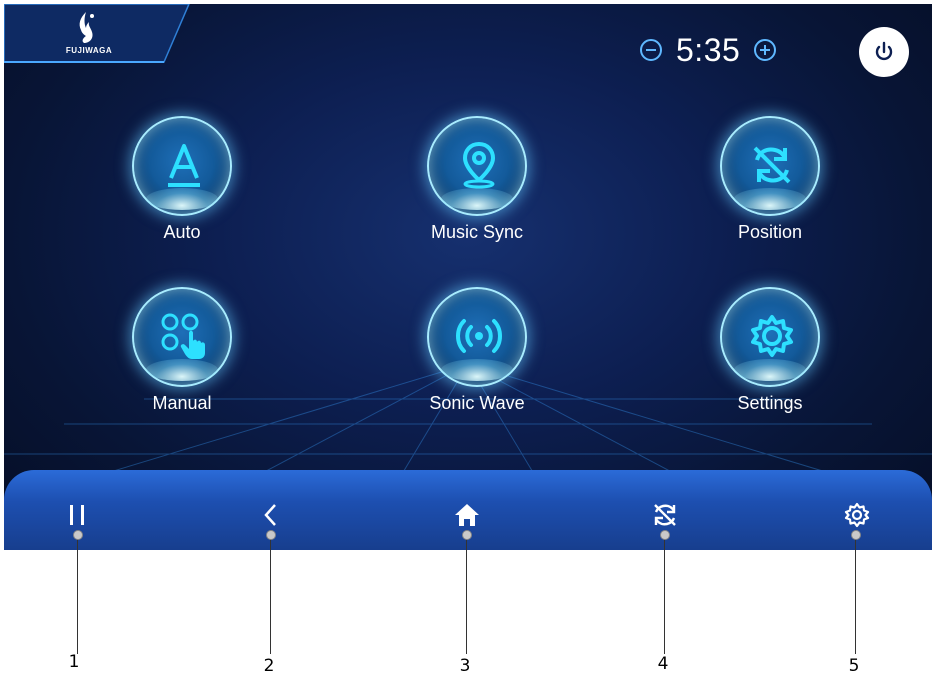 Image resolution: width=936 pixels, height=680 pixels. What do you see at coordinates (89, 50) in the screenshot?
I see `brand-logo-text: FUJIWAGA` at bounding box center [89, 50].